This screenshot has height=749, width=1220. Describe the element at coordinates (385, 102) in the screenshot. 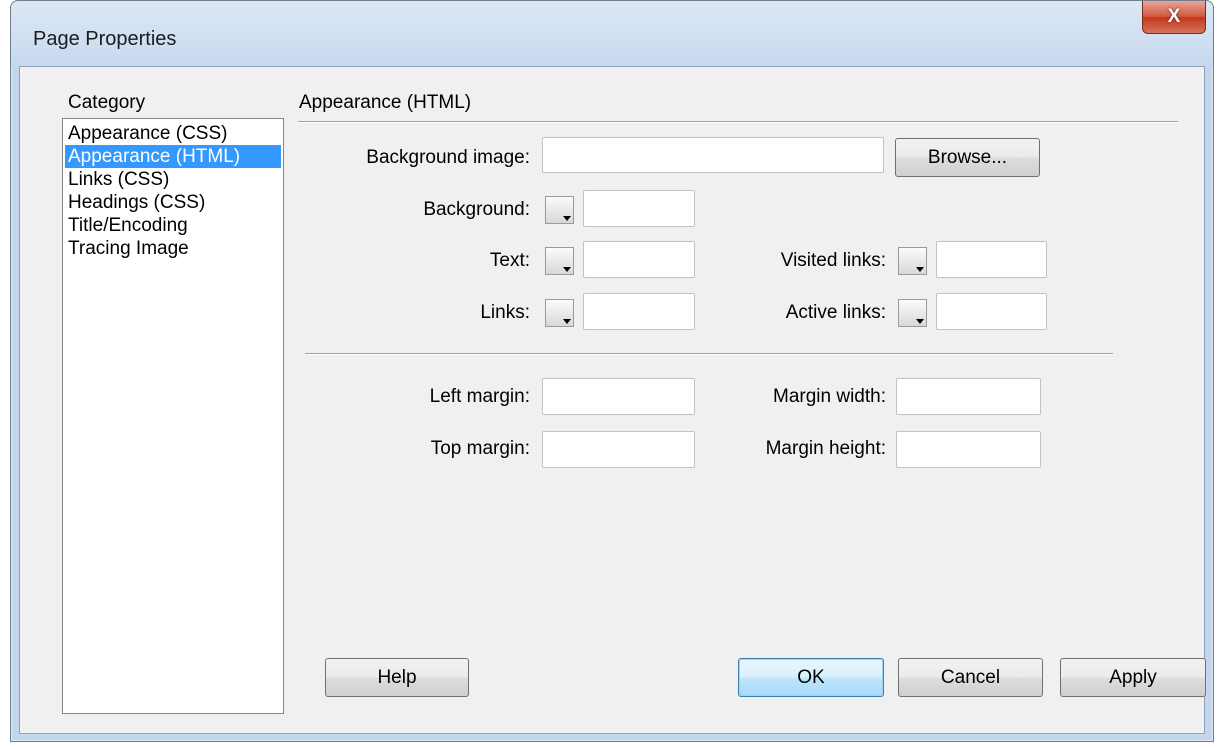

I see `panel-title: Appearance (HTML)` at that location.